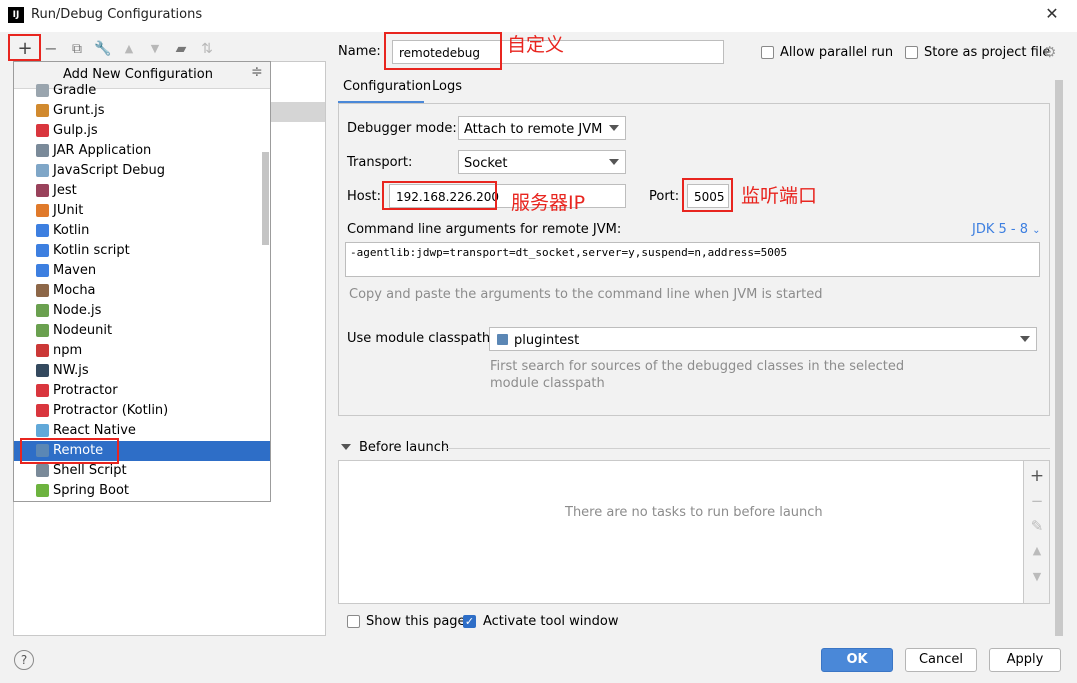 The image size is (1077, 683). I want to click on title-bar: IJ Run/Debug Configurations ✕, so click(538, 16).